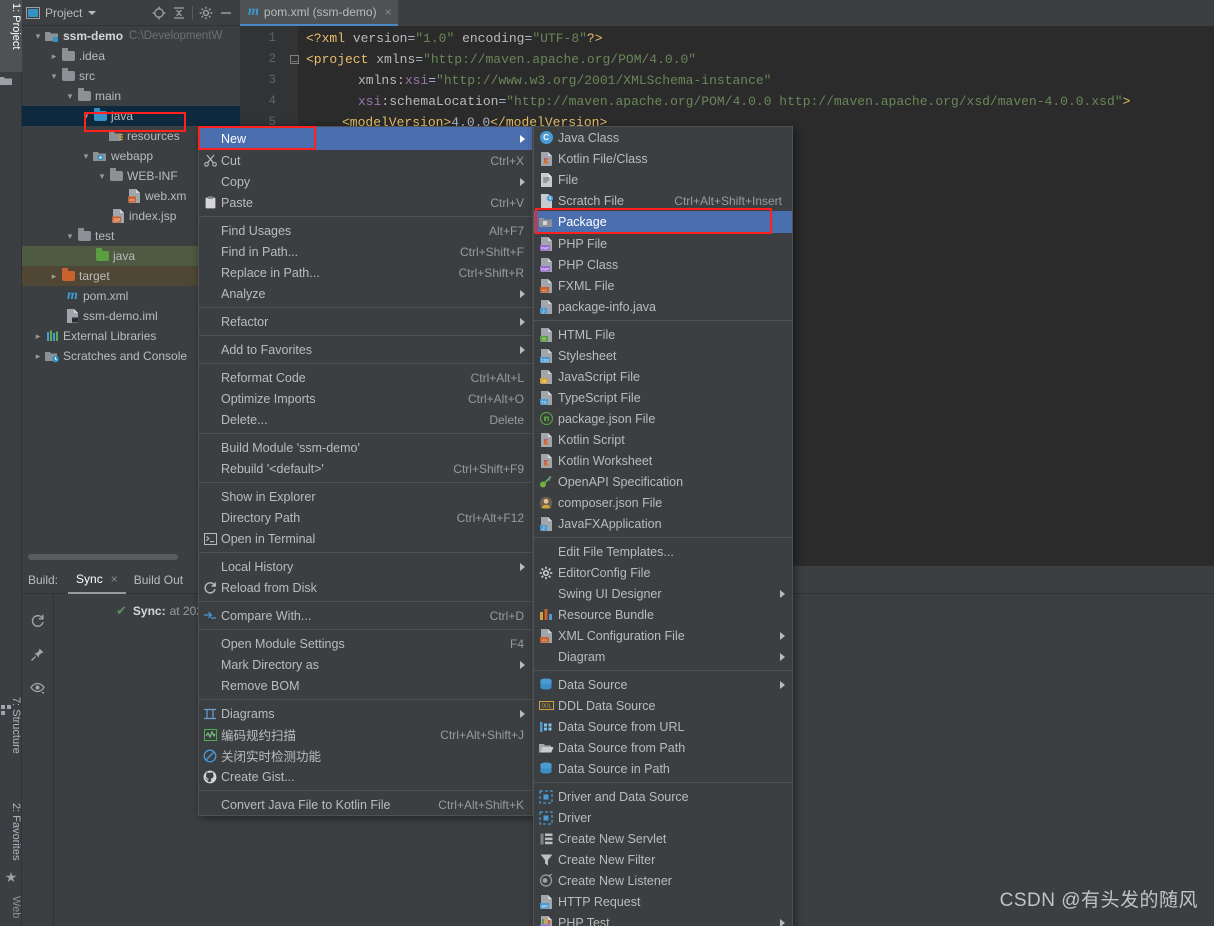 This screenshot has width=1214, height=926. What do you see at coordinates (663, 684) in the screenshot?
I see `submenu-item-data-source: Data Source` at bounding box center [663, 684].